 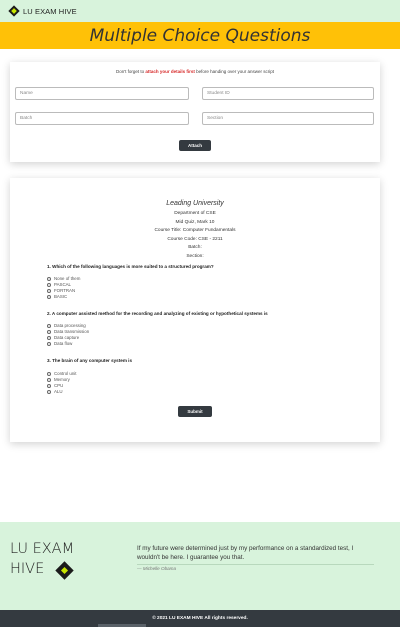 What do you see at coordinates (63, 343) in the screenshot?
I see `option-label: Data flow` at bounding box center [63, 343].